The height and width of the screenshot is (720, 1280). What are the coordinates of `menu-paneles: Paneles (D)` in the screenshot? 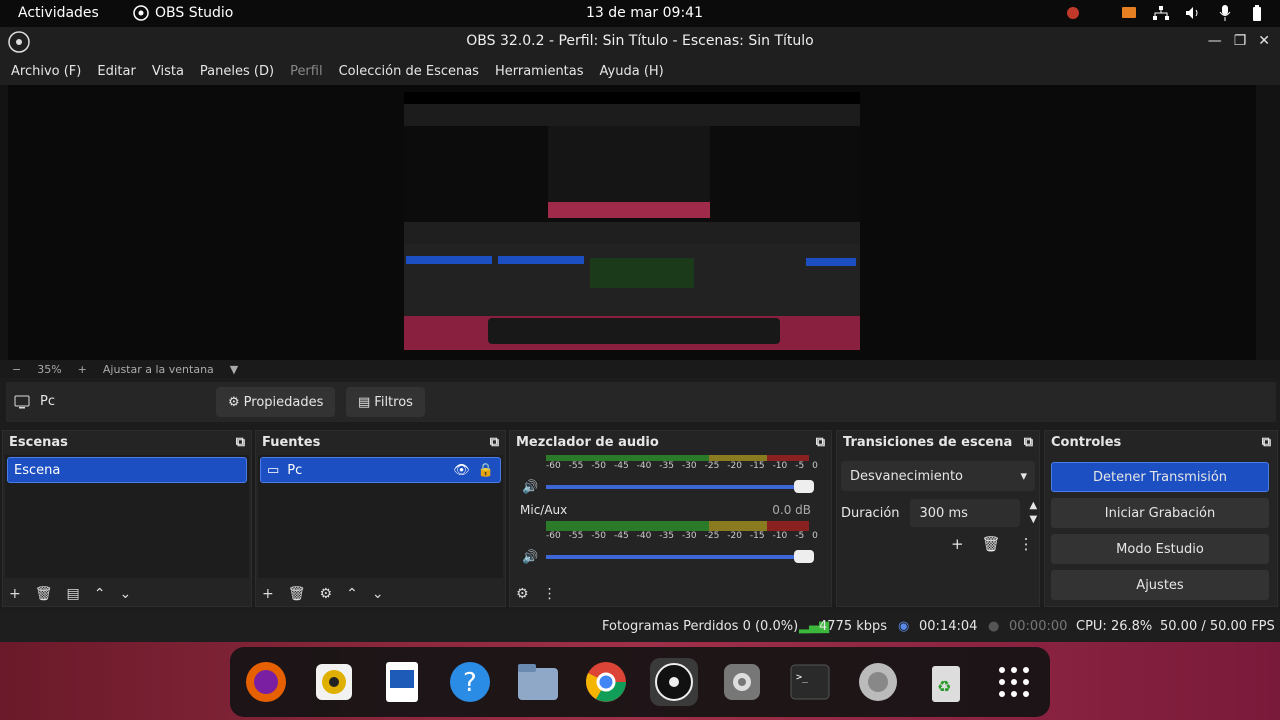 It's located at (237, 71).